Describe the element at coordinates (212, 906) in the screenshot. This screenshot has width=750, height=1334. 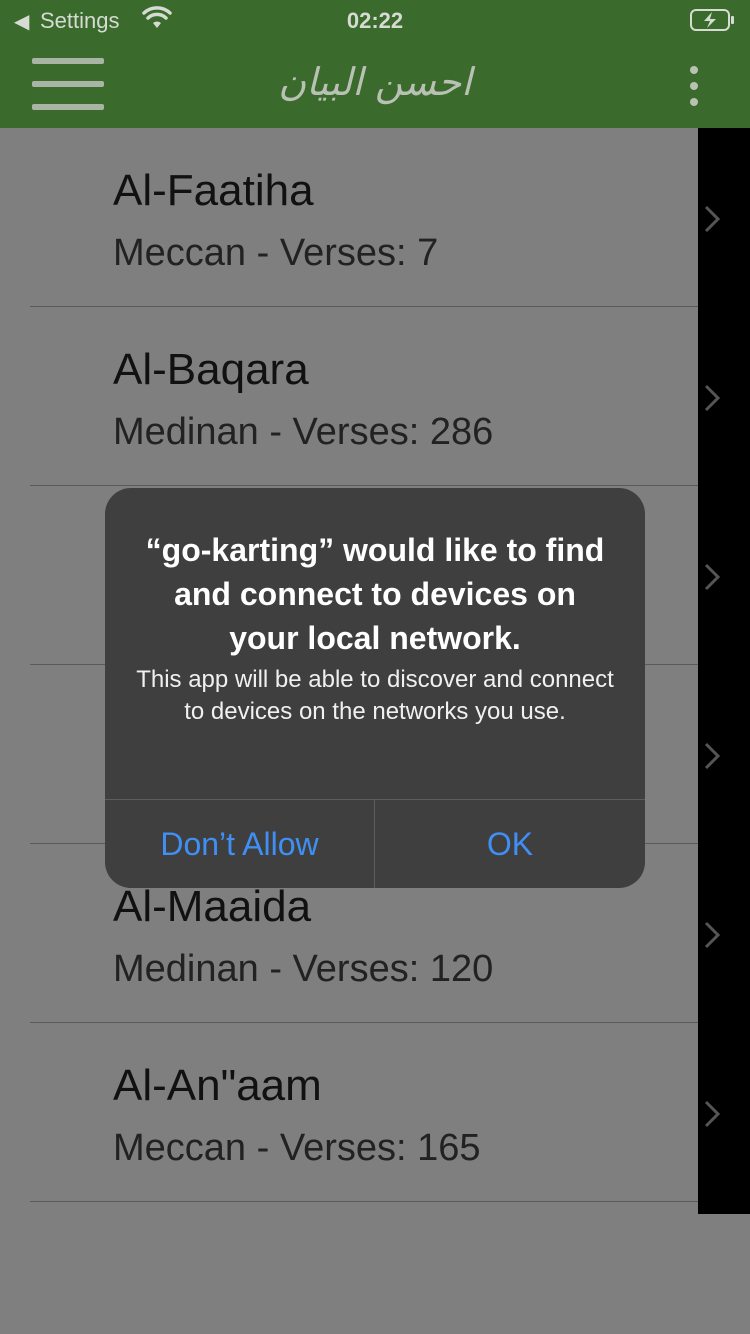
I see `surah-name: Al-Maaida` at that location.